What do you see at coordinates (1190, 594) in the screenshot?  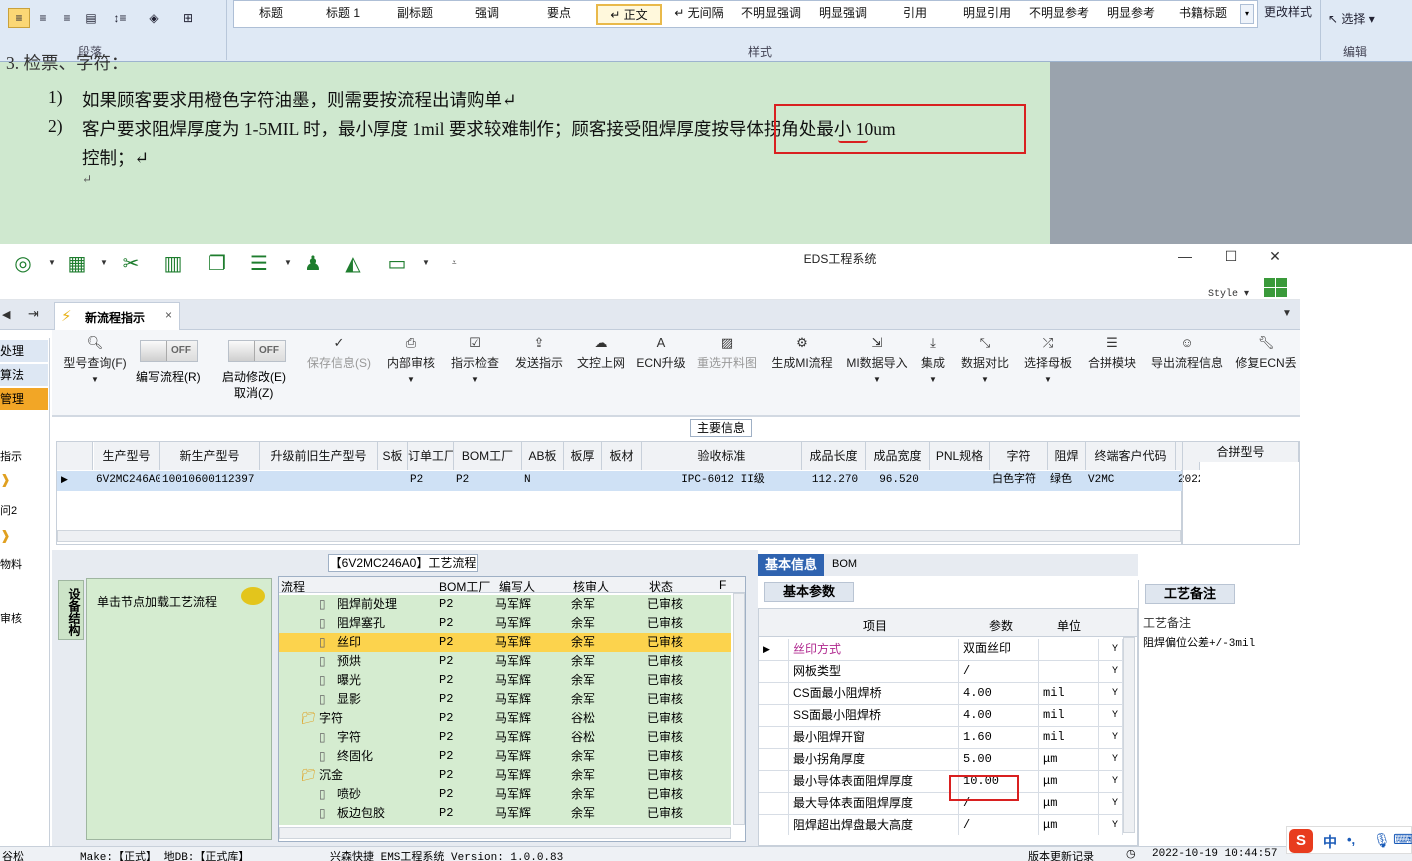 I see `notes-tab: 工艺备注` at bounding box center [1190, 594].